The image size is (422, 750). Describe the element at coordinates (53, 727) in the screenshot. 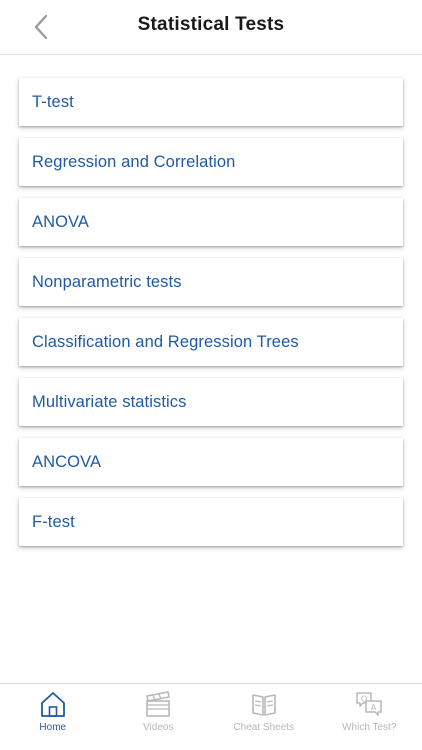

I see `tab-label: Home` at that location.